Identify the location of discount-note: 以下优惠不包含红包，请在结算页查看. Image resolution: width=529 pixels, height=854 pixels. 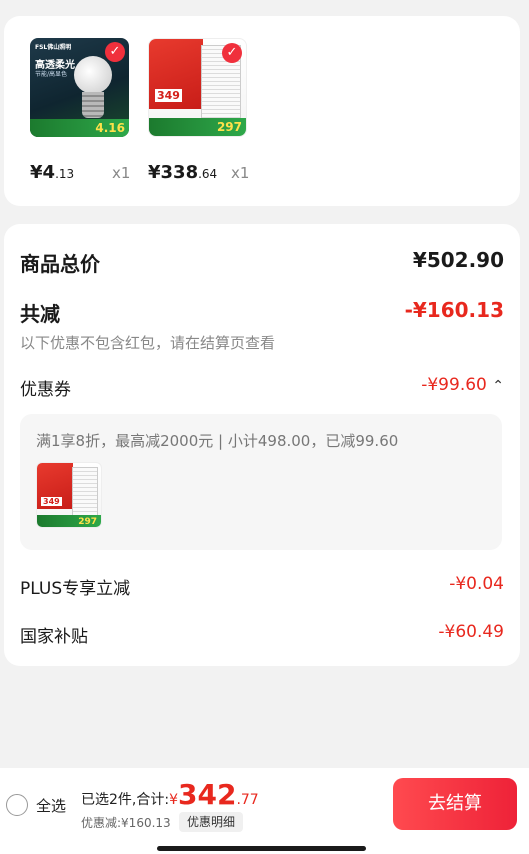
(148, 343).